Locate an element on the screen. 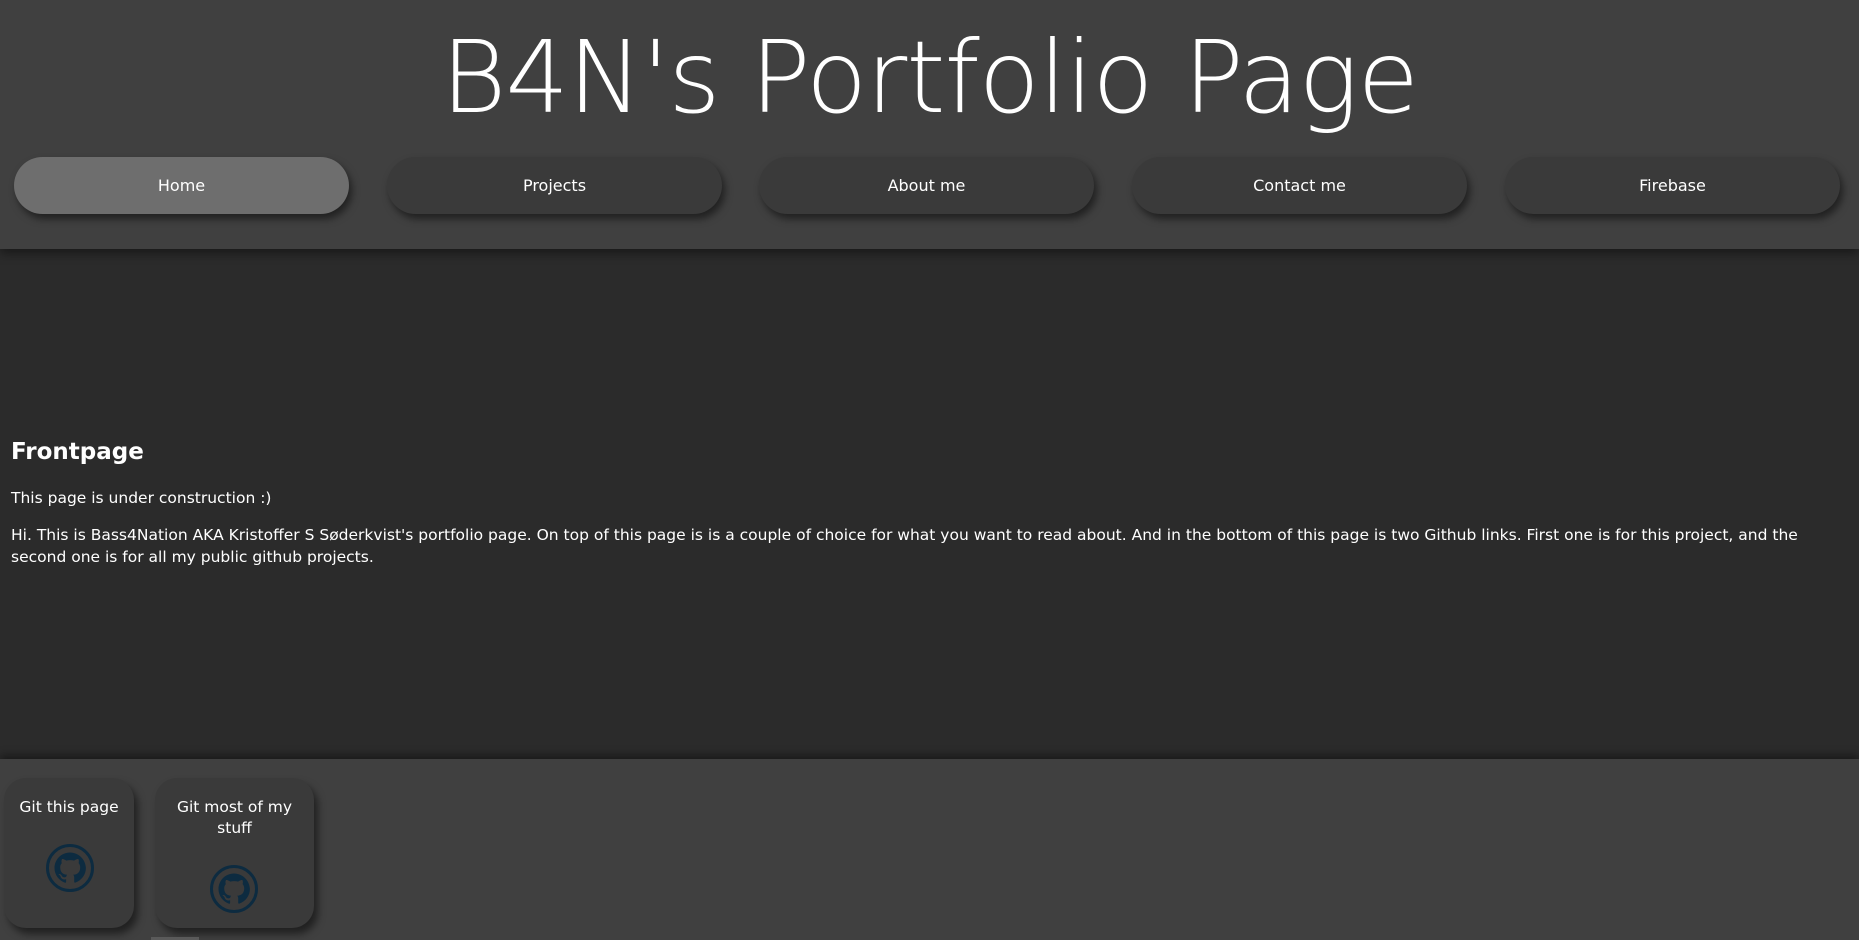 This screenshot has width=1859, height=940. page-title: B4N's Portfolio Page is located at coordinates (929, 77).